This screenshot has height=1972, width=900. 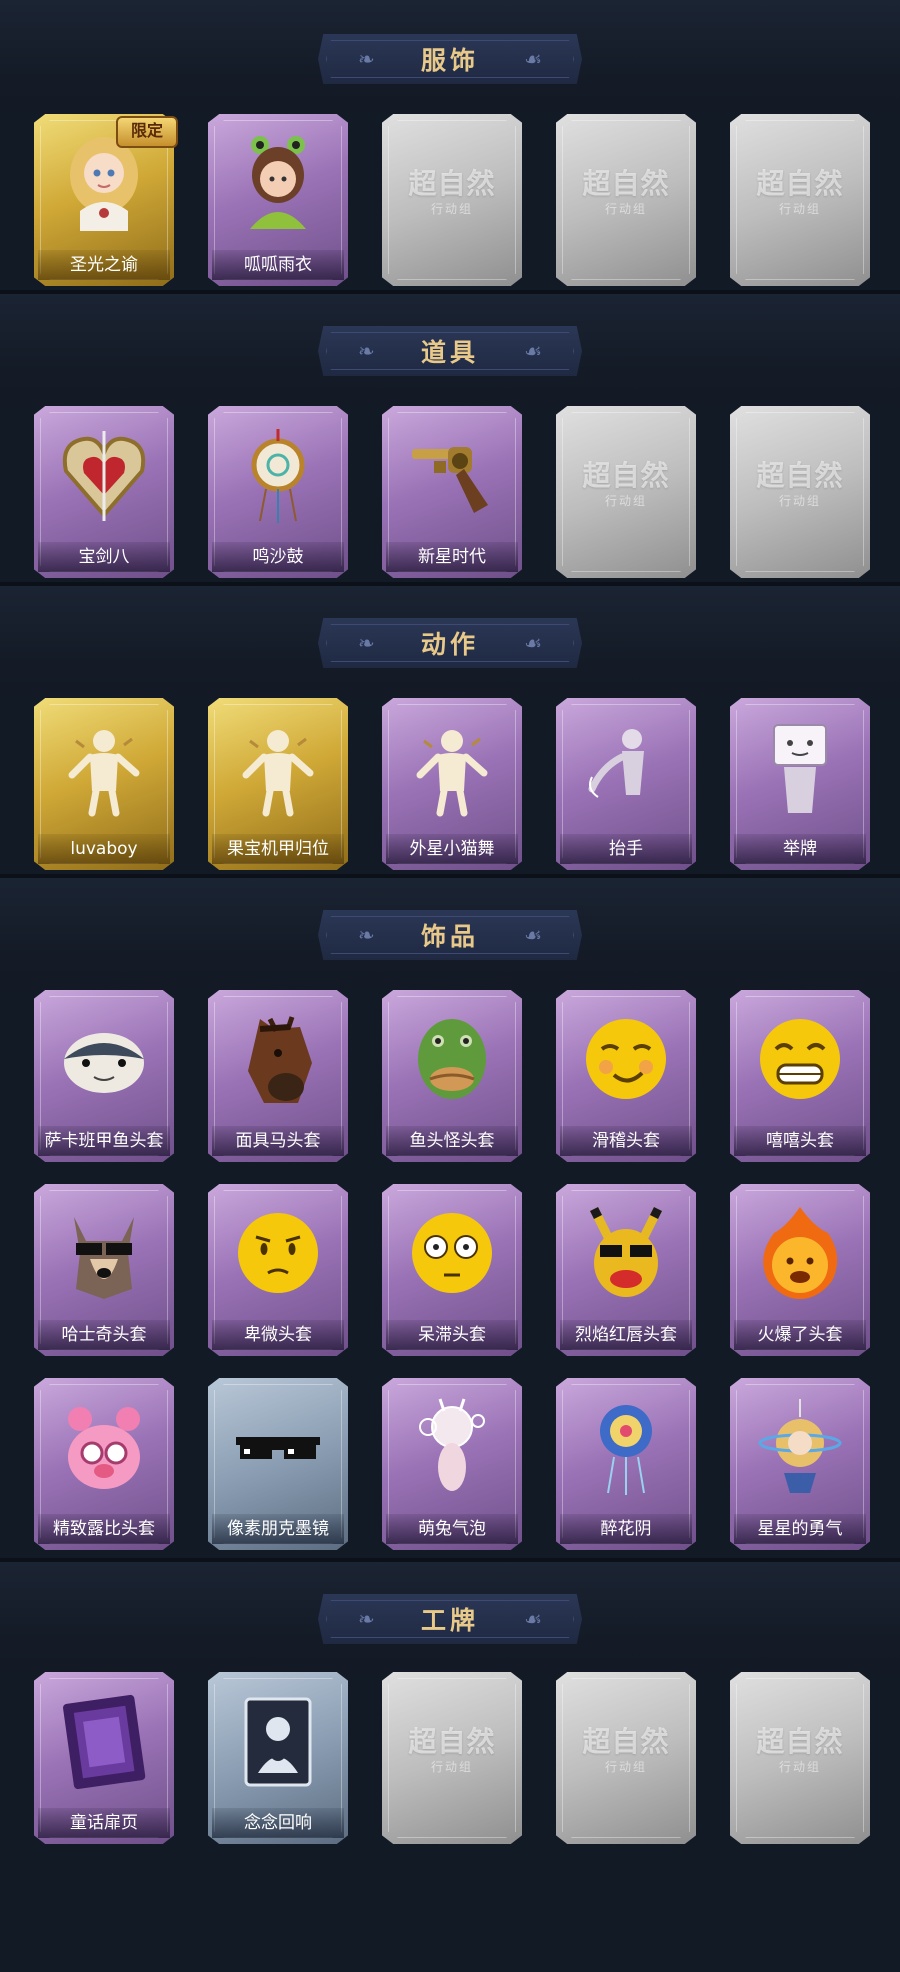 I want to click on item-card: 火爆了头套, so click(x=800, y=1270).